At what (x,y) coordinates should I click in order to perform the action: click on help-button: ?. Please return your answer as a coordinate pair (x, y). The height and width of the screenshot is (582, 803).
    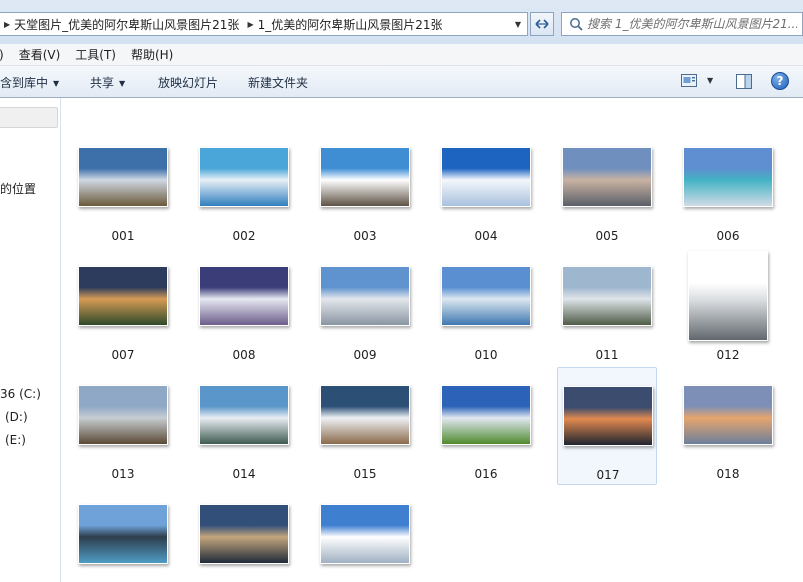
    Looking at the image, I should click on (780, 81).